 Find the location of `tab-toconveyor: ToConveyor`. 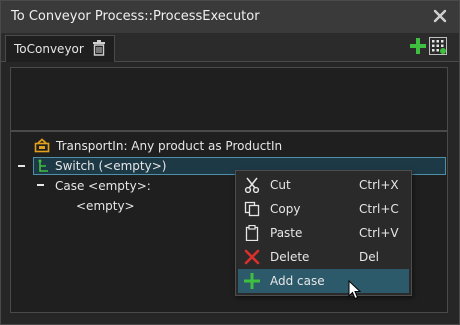

tab-toconveyor: ToConveyor is located at coordinates (60, 48).